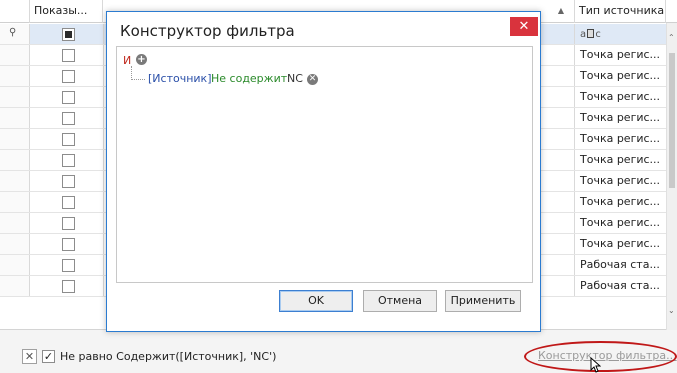 Image resolution: width=677 pixels, height=373 pixels. I want to click on pin-icon: ⚲, so click(13, 32).